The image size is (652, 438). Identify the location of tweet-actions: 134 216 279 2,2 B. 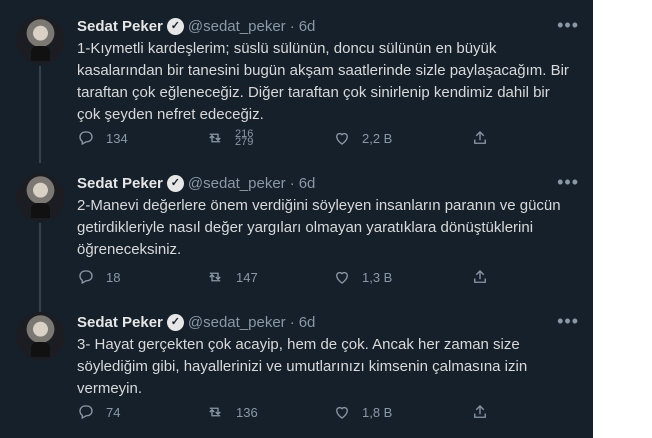
(311, 138).